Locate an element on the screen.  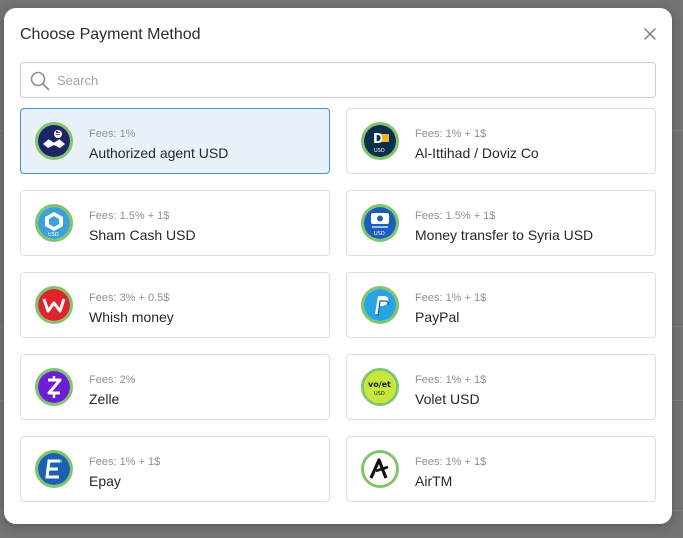
payment-card-airtm: Fees: 1% + 1$ AirTM is located at coordinates (501, 469).